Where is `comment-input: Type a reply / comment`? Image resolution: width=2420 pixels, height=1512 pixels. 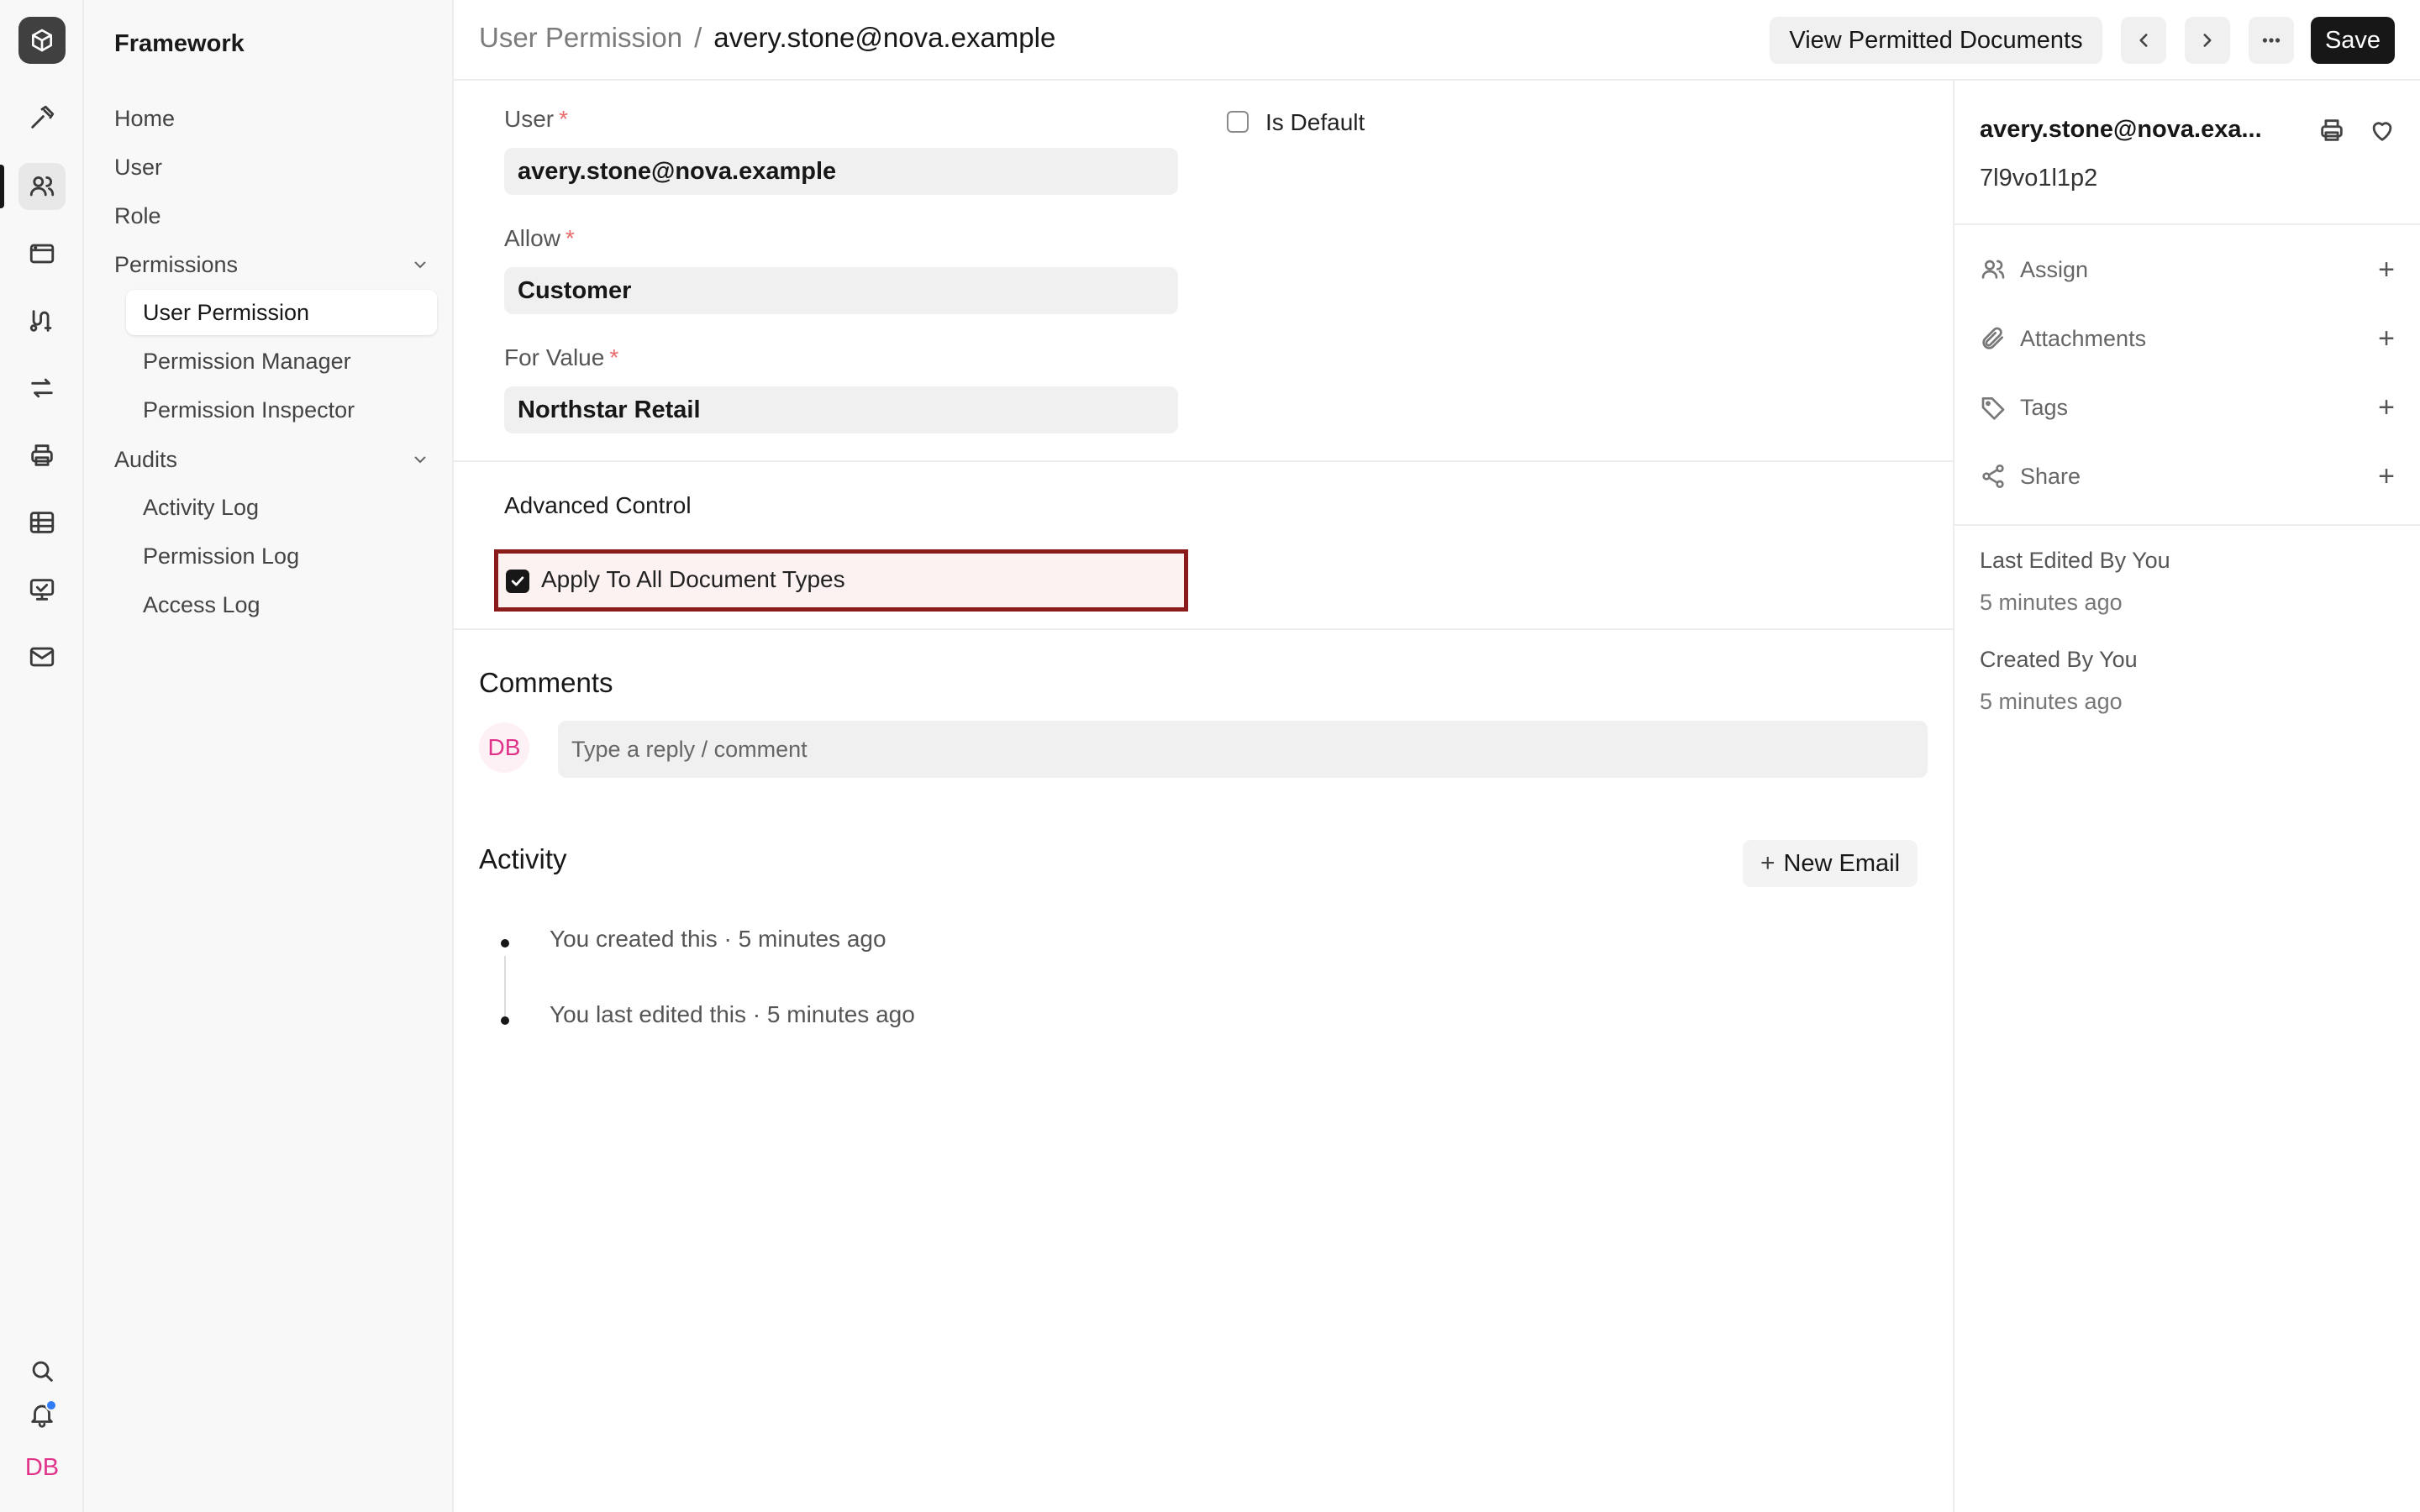 comment-input: Type a reply / comment is located at coordinates (1243, 749).